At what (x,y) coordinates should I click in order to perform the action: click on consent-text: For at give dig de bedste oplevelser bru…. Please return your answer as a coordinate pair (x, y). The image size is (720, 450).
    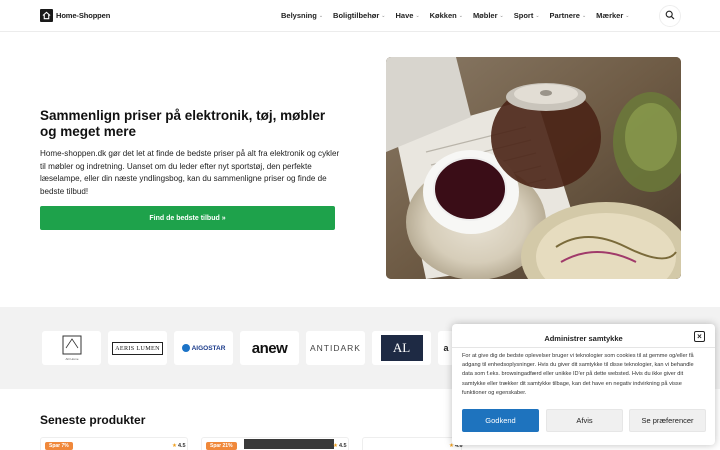
    Looking at the image, I should click on (578, 374).